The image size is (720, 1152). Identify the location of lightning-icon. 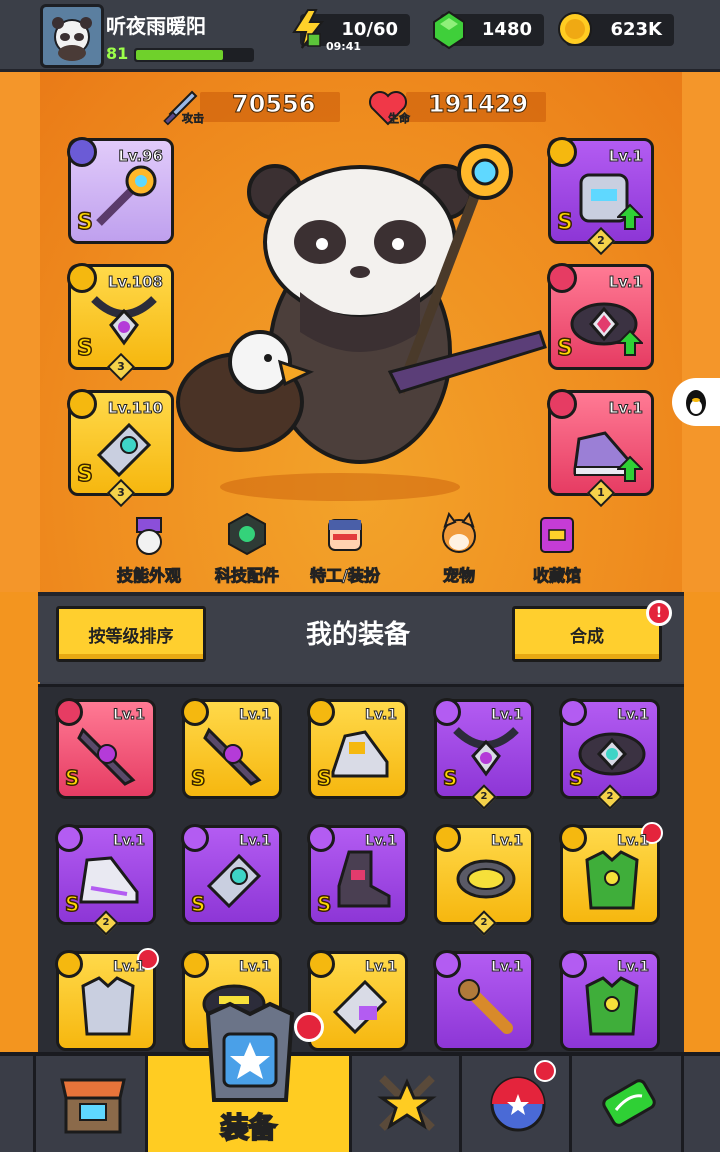
(308, 29).